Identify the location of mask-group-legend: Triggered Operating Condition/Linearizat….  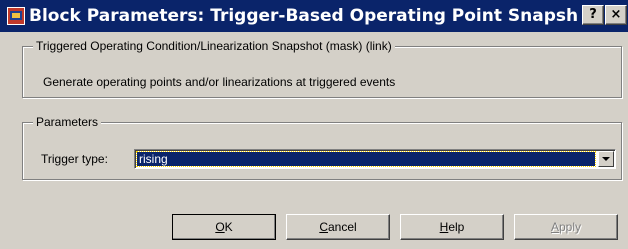
(214, 46).